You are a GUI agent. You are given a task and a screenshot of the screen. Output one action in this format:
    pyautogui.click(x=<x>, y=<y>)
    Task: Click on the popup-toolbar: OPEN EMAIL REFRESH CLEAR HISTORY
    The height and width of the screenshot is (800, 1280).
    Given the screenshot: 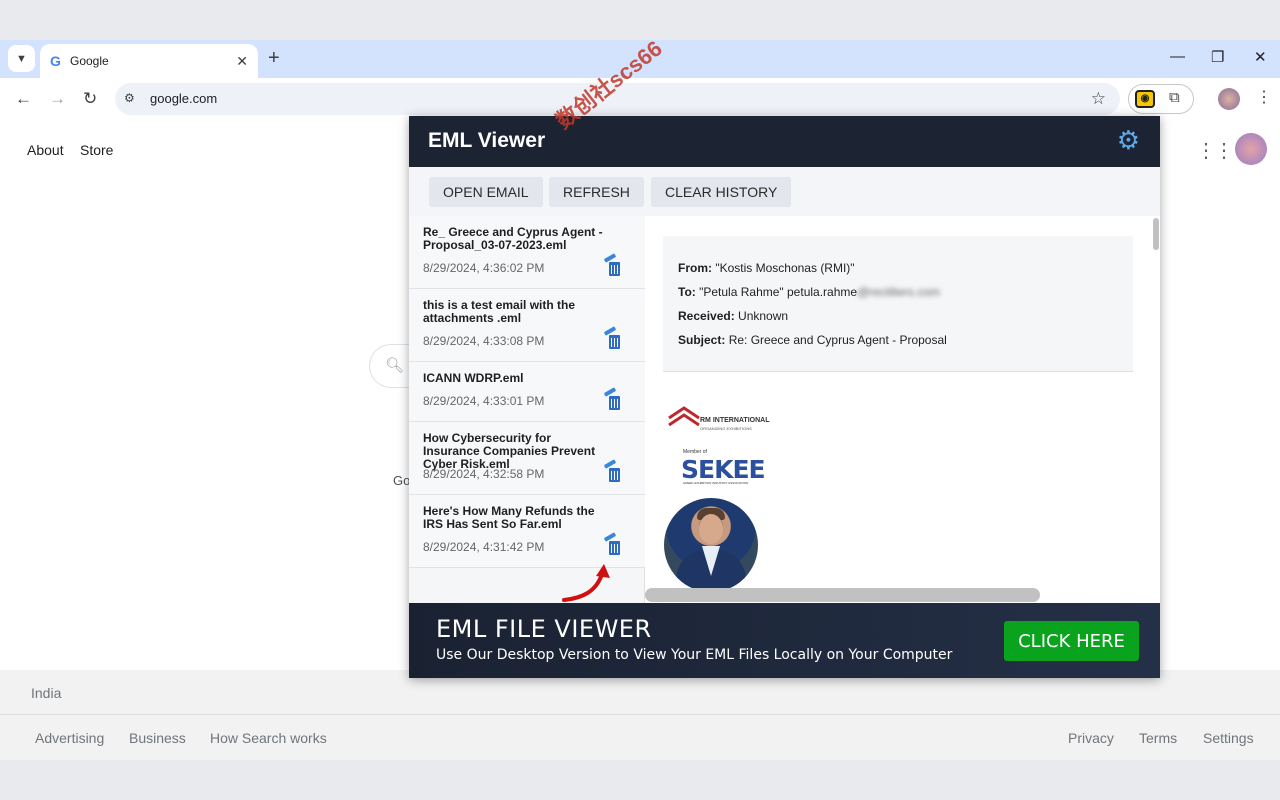 What is the action you would take?
    pyautogui.click(x=784, y=191)
    